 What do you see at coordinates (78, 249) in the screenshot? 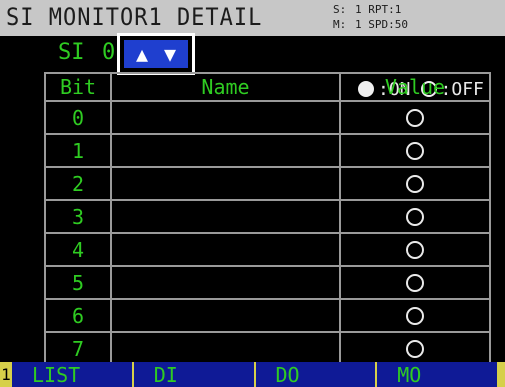
I see `bit-number: 4` at bounding box center [78, 249].